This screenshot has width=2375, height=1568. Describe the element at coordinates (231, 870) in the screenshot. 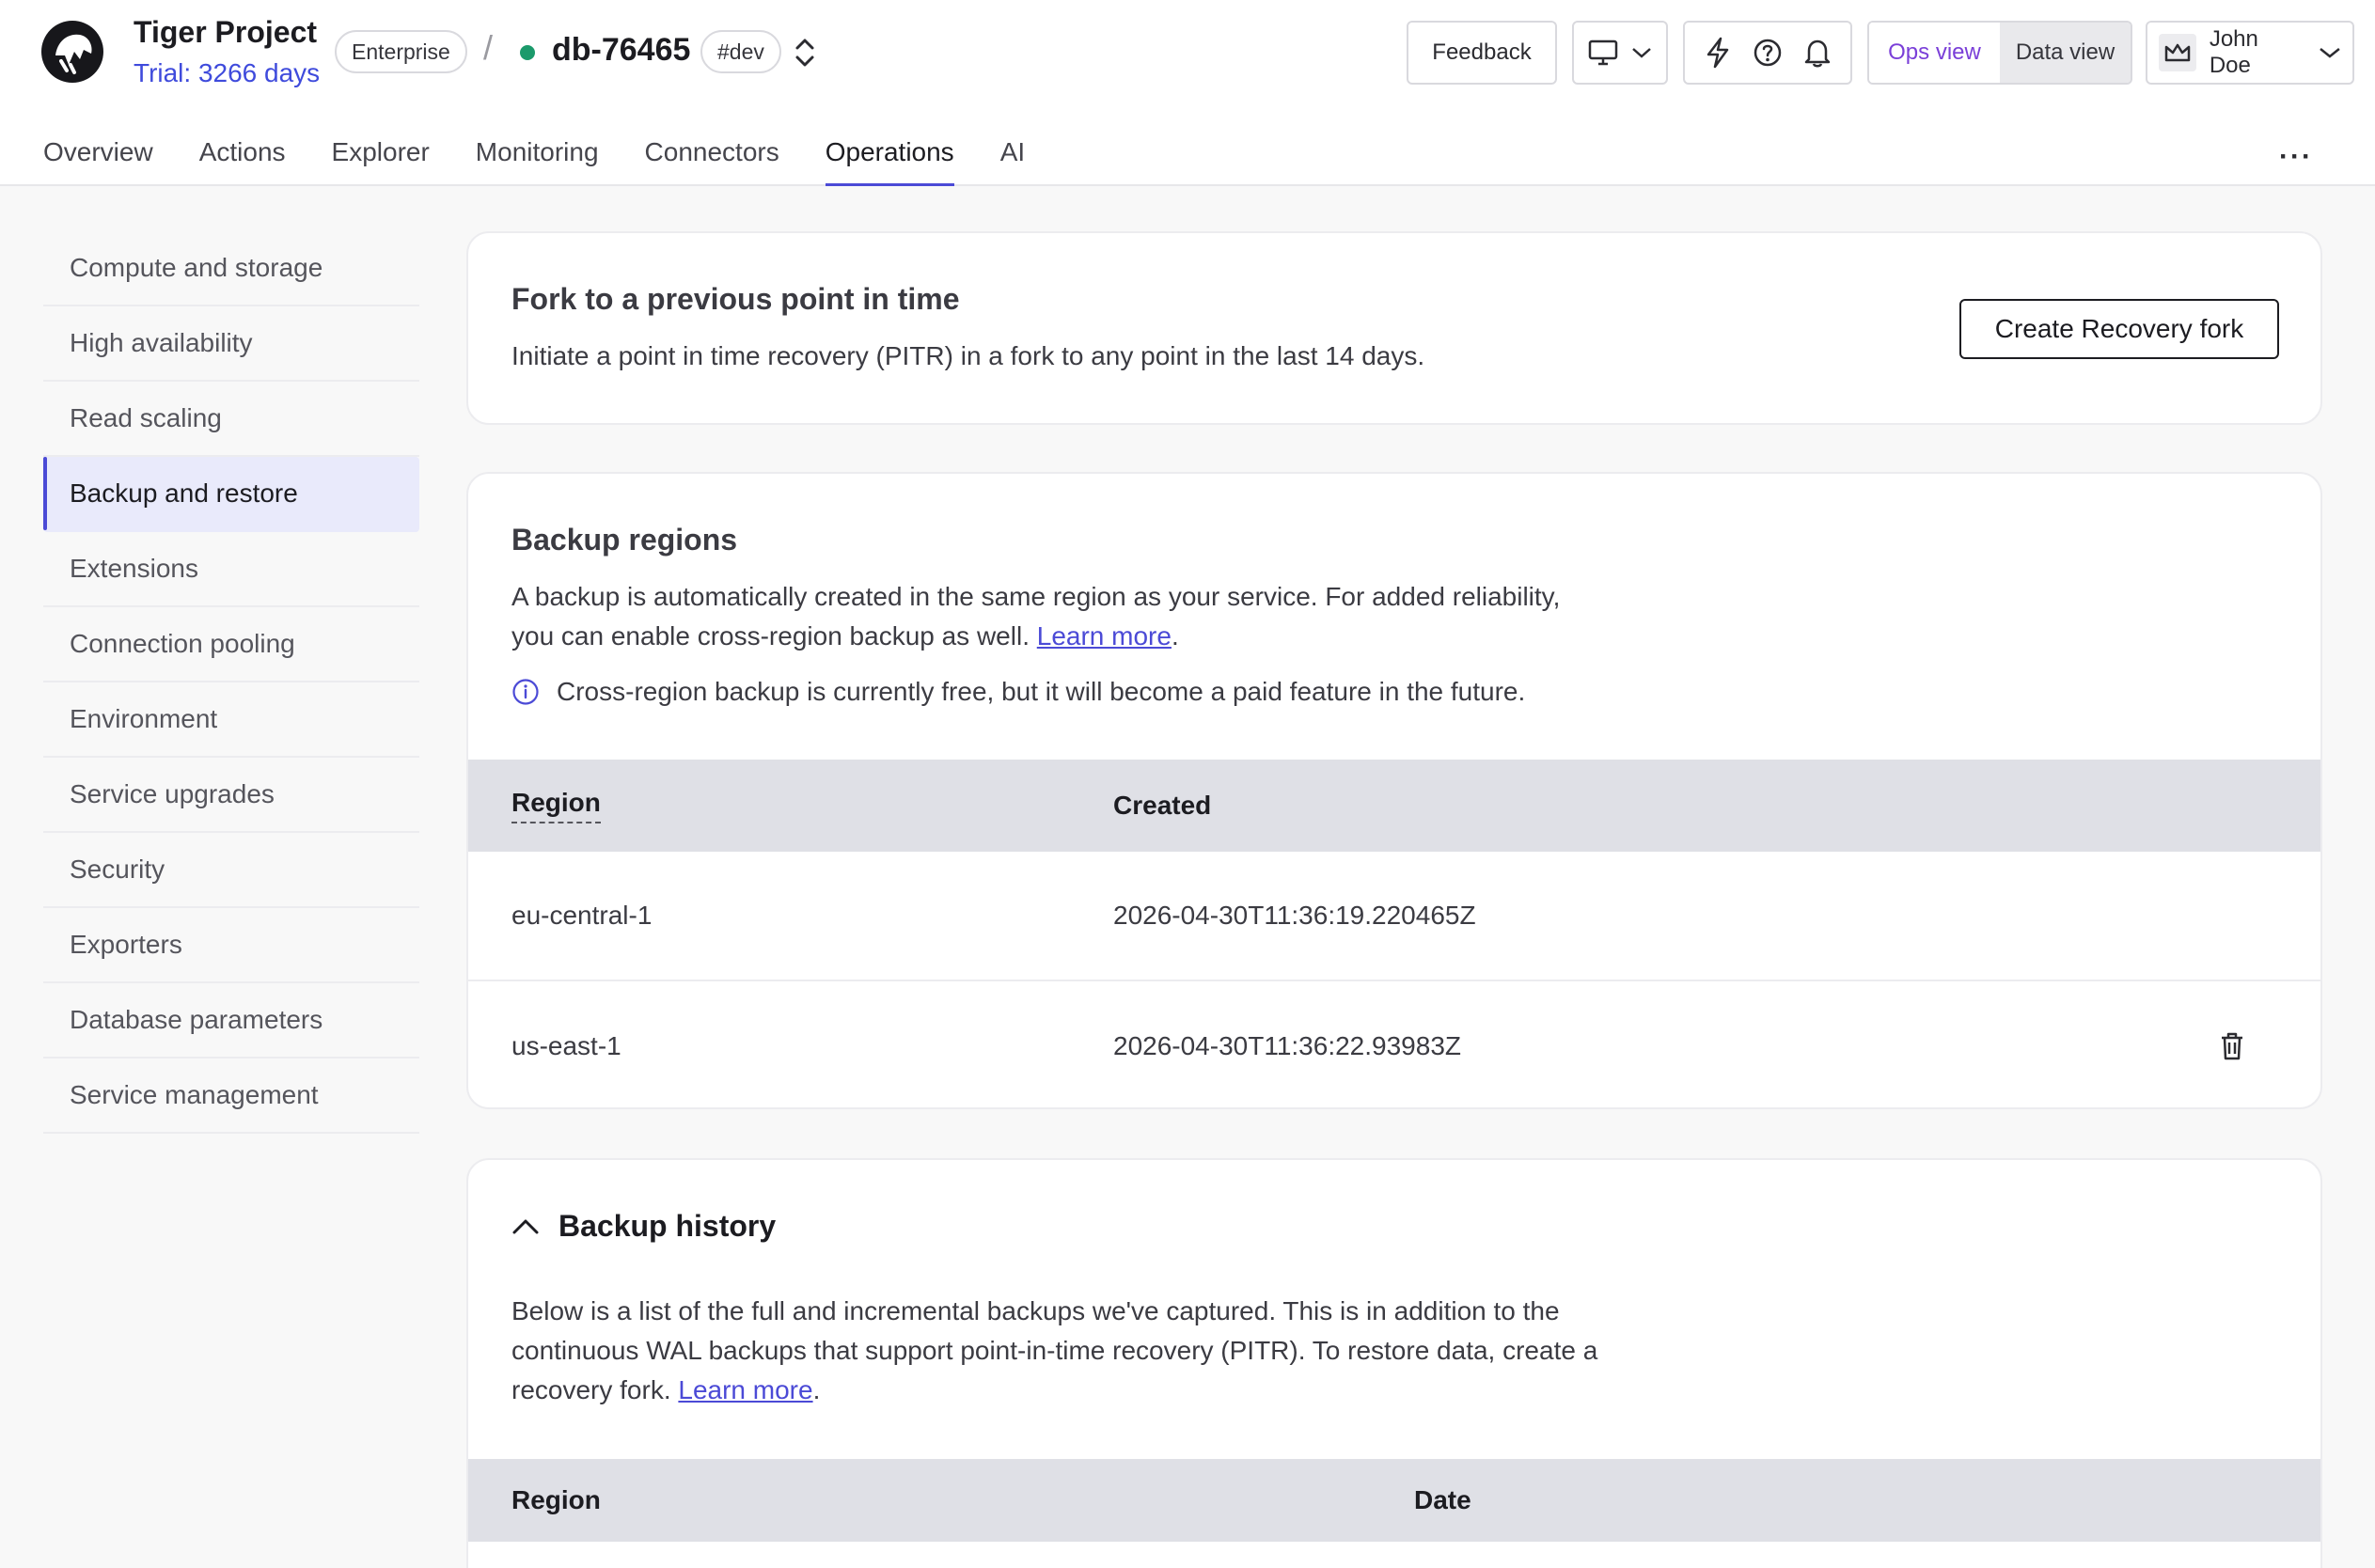

I see `sidebar-item-security: Security` at that location.